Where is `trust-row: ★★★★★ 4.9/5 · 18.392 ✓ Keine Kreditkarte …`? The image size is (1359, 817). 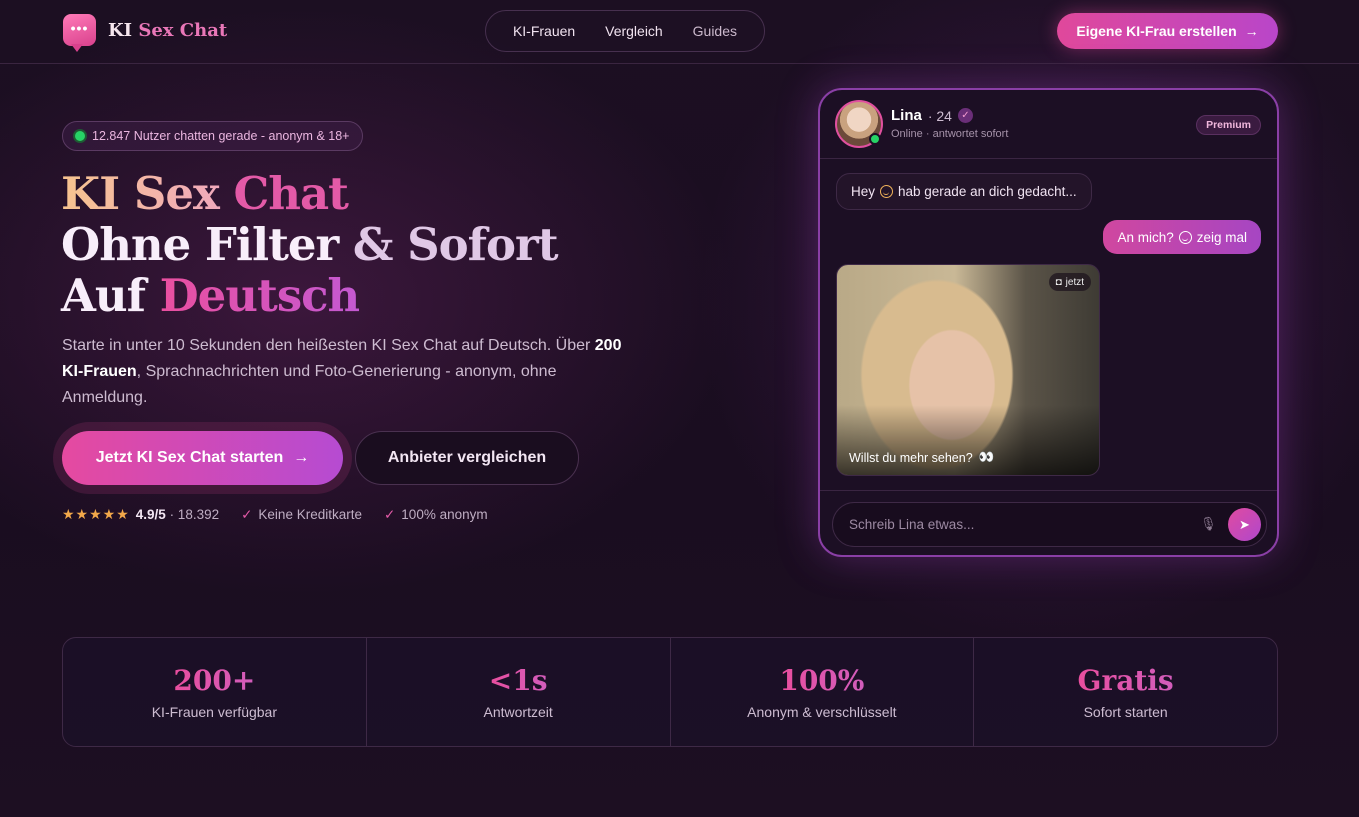
trust-row: ★★★★★ 4.9/5 · 18.392 ✓ Keine Kreditkarte … is located at coordinates (275, 514).